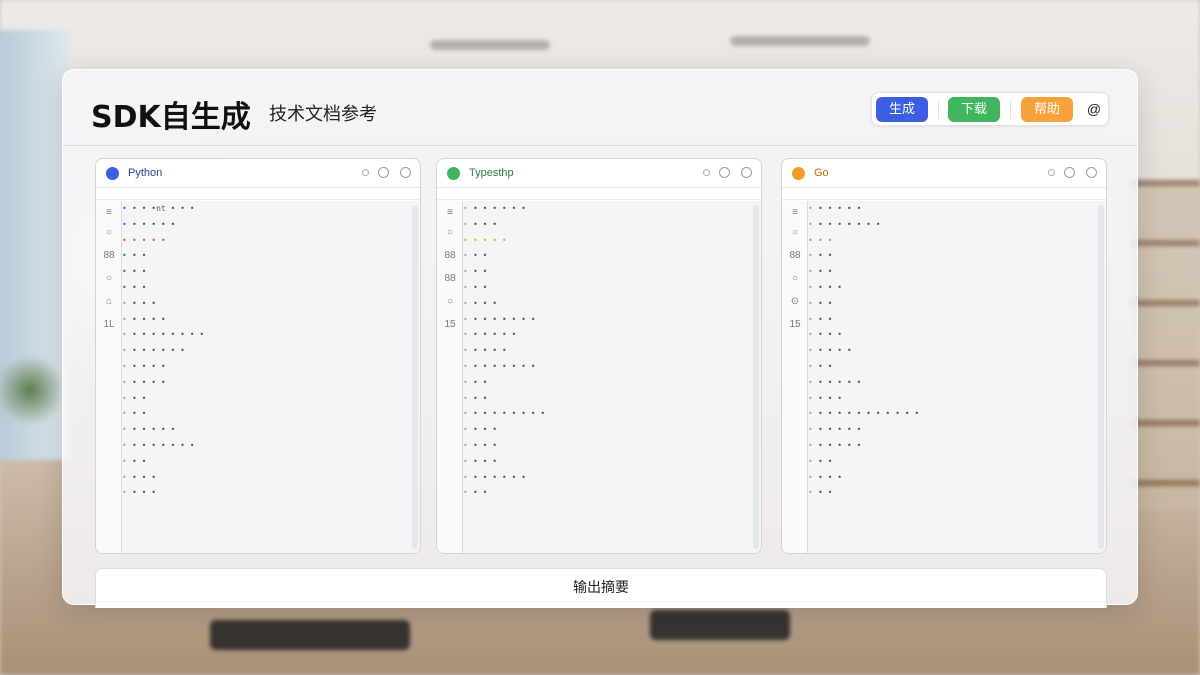 This screenshot has height=675, width=1200. I want to click on generate-button: 生成, so click(902, 109).